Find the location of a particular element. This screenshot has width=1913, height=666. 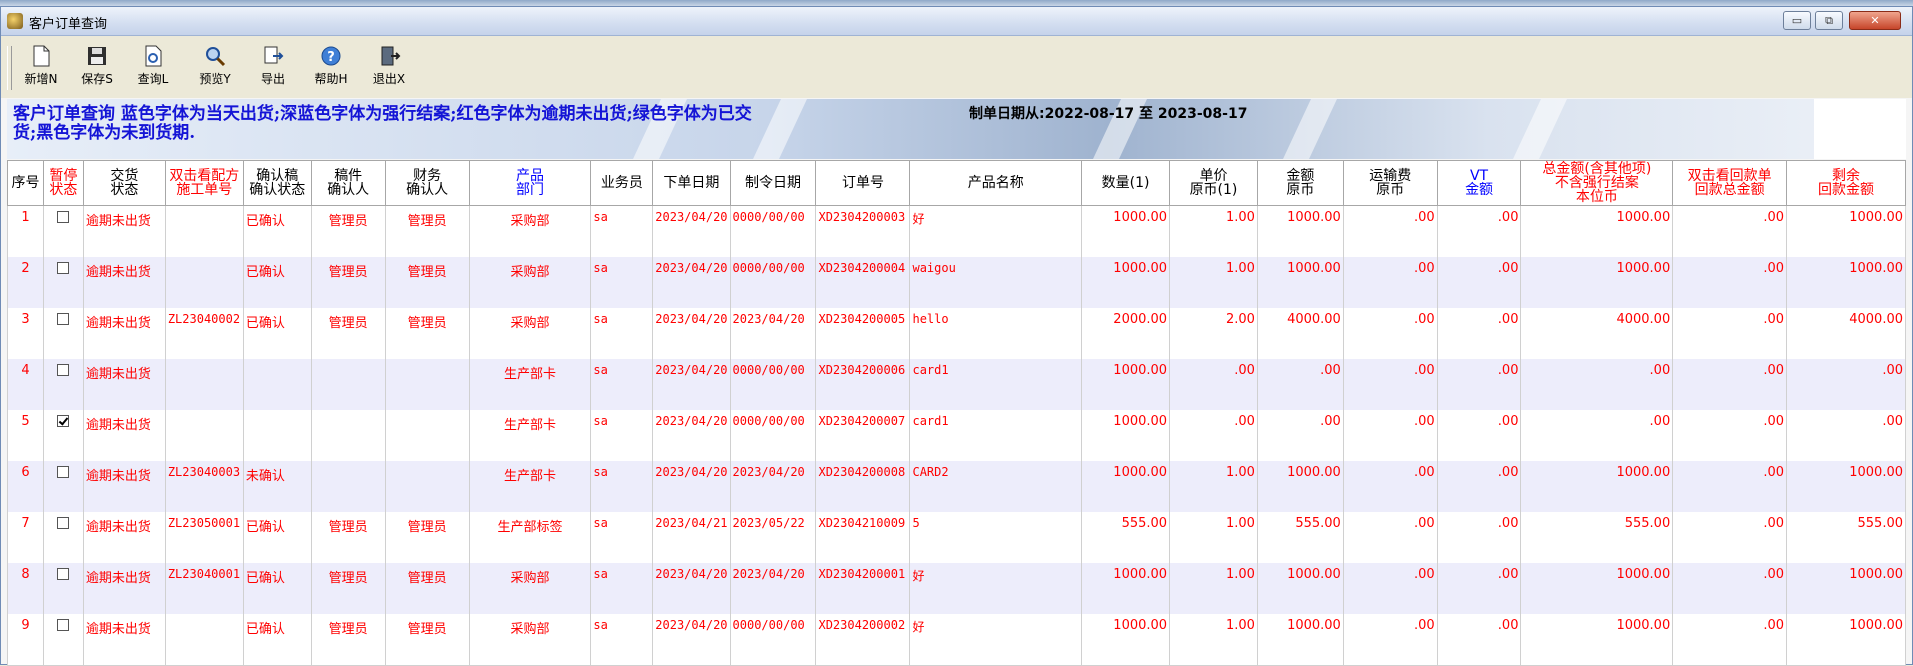

cell-work-order: ZL23040003 is located at coordinates (204, 486).